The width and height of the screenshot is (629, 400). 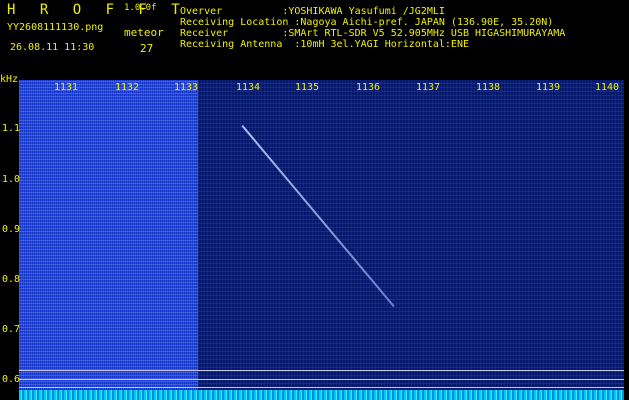 What do you see at coordinates (307, 87) in the screenshot?
I see `x-tick-label: 1135` at bounding box center [307, 87].